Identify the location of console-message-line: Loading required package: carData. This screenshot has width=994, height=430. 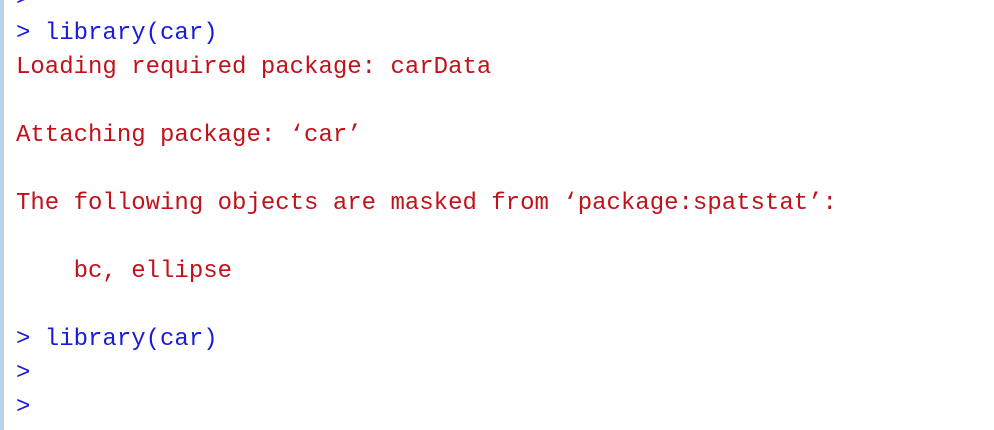
(254, 67).